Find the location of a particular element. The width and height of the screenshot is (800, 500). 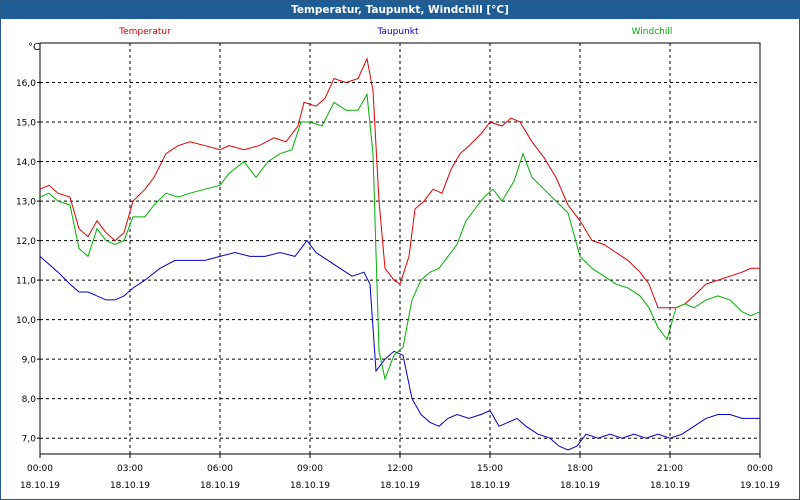

x-tick-time-label: 12:00 is located at coordinates (400, 469).